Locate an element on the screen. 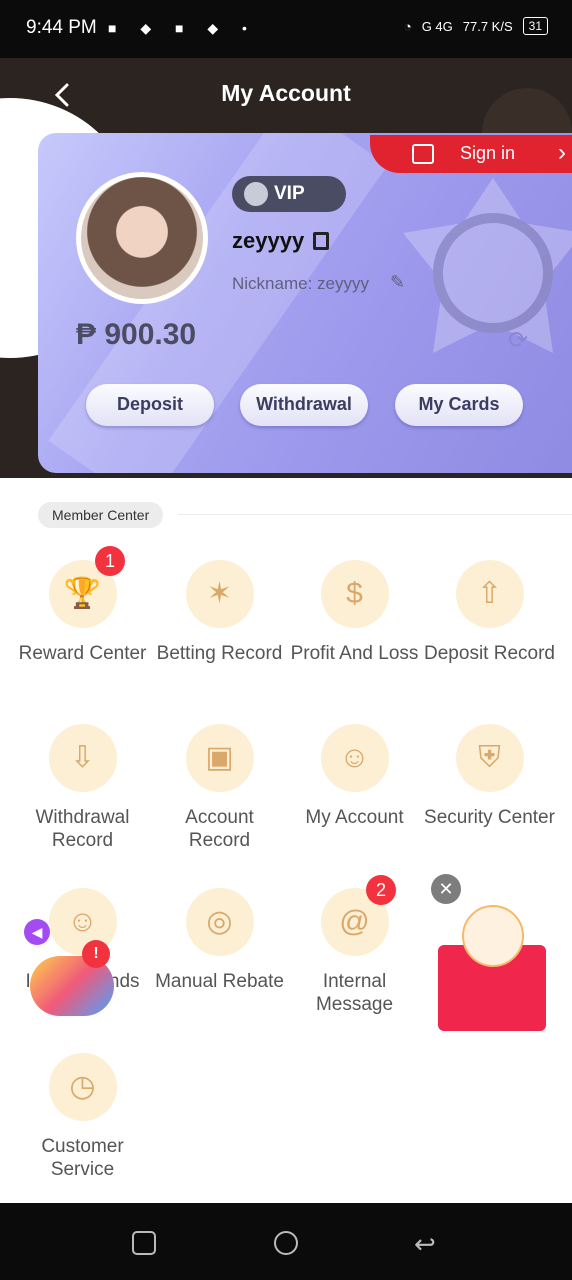 This screenshot has height=1280, width=572. edit-pencil-icon: ✎ is located at coordinates (397, 282).